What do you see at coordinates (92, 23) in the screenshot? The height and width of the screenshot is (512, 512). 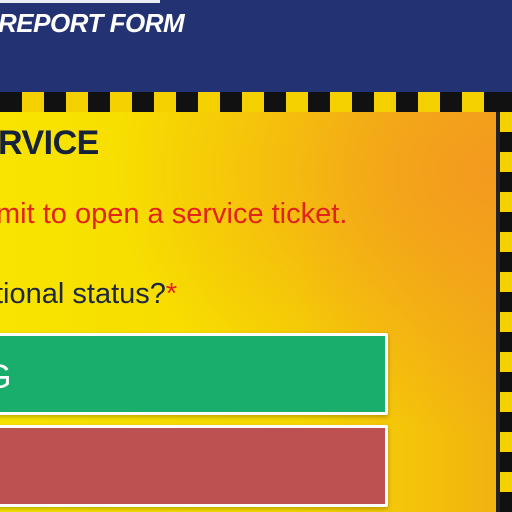 I see `form-title: REPORT FORM` at bounding box center [92, 23].